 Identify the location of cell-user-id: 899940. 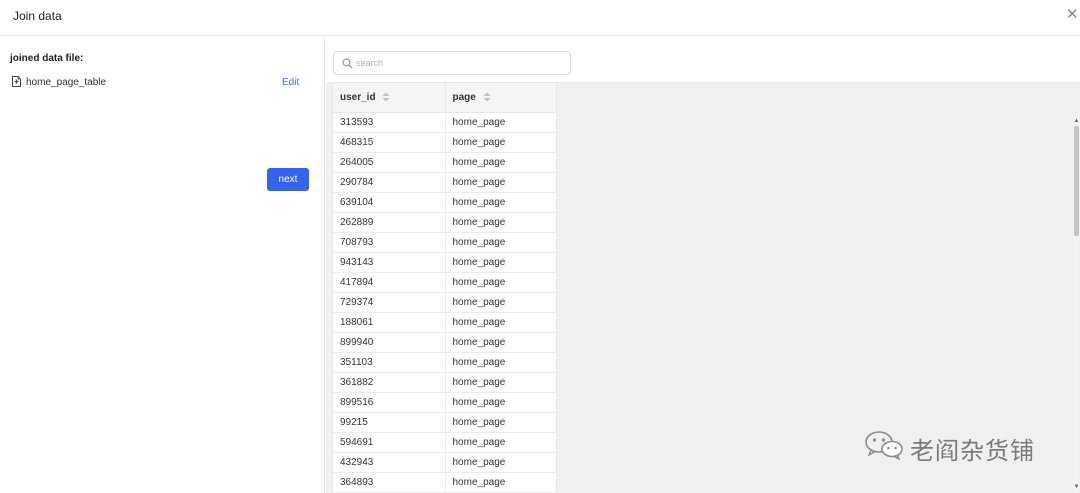
(389, 342).